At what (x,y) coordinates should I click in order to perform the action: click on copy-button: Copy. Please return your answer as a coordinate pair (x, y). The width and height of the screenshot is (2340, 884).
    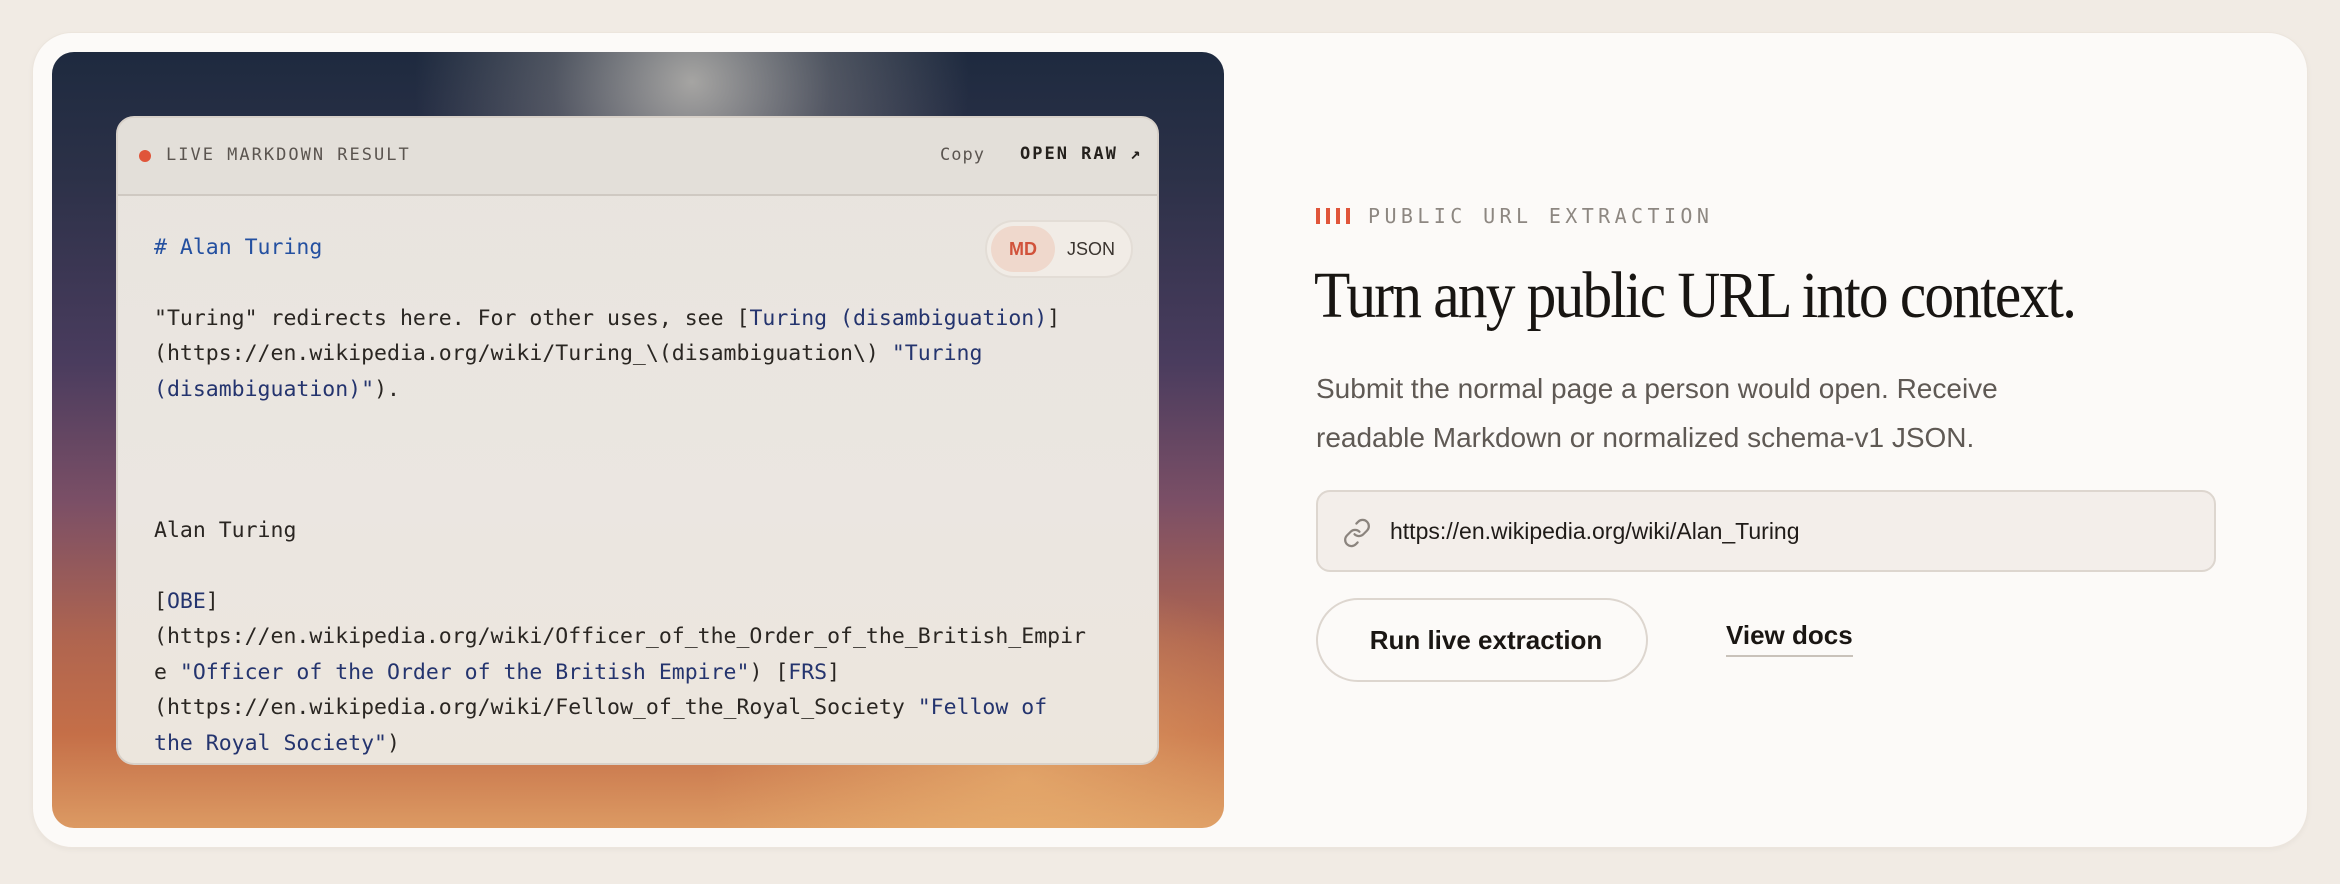
    Looking at the image, I should click on (962, 155).